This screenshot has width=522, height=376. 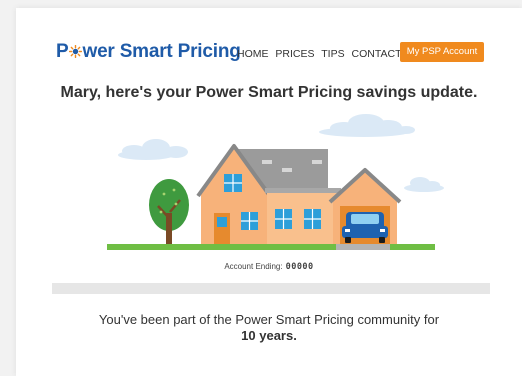 What do you see at coordinates (367, 125) in the screenshot?
I see `cloud-right` at bounding box center [367, 125].